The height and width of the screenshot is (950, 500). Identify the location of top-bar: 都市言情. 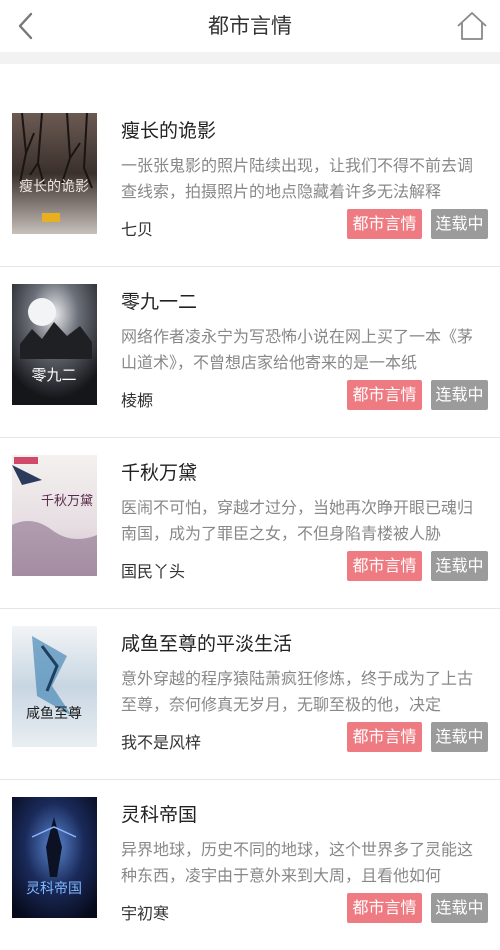
(250, 26).